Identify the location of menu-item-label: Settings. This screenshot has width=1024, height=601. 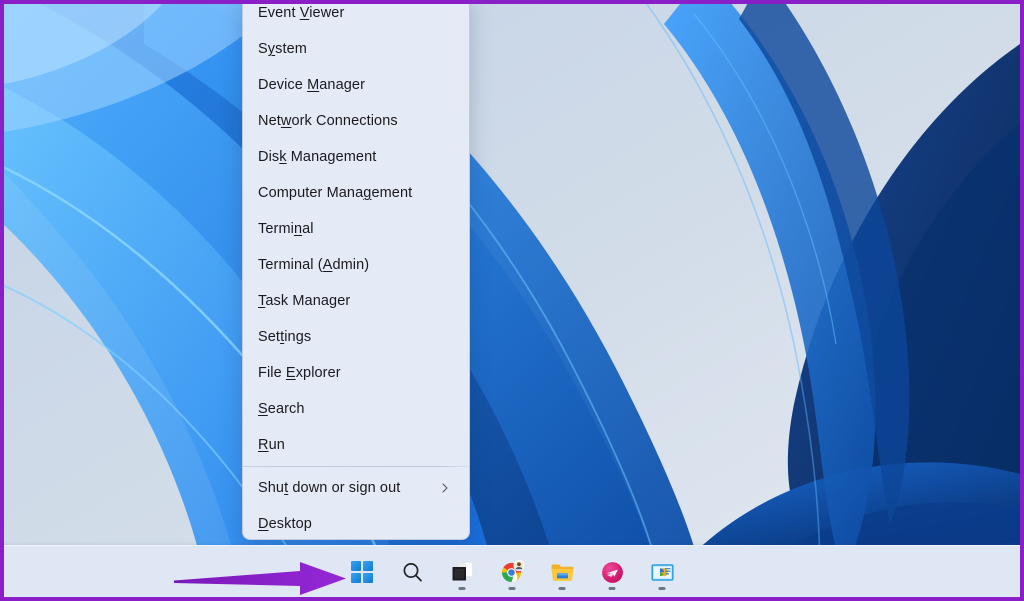
(285, 337).